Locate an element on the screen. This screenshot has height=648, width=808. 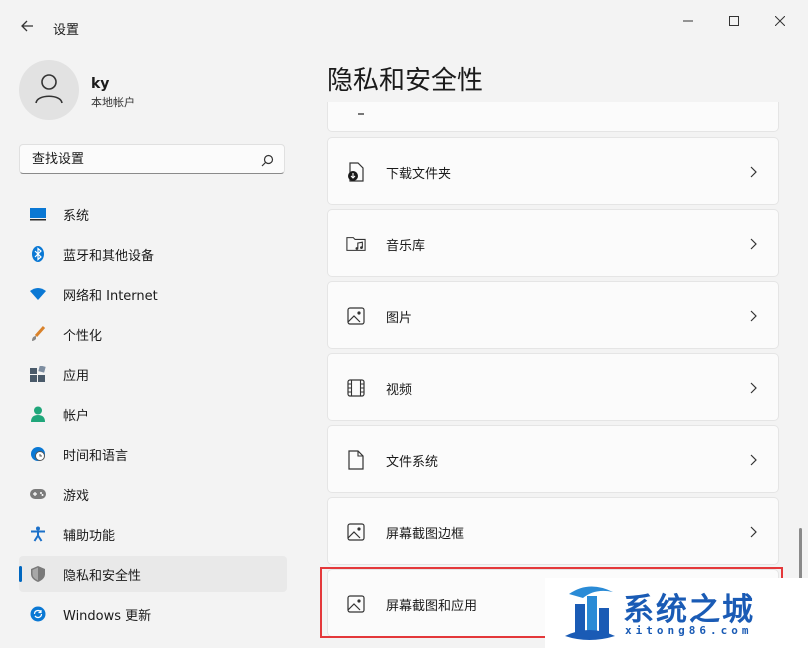
row-downloads-folder: 下载文件夹 is located at coordinates (553, 171).